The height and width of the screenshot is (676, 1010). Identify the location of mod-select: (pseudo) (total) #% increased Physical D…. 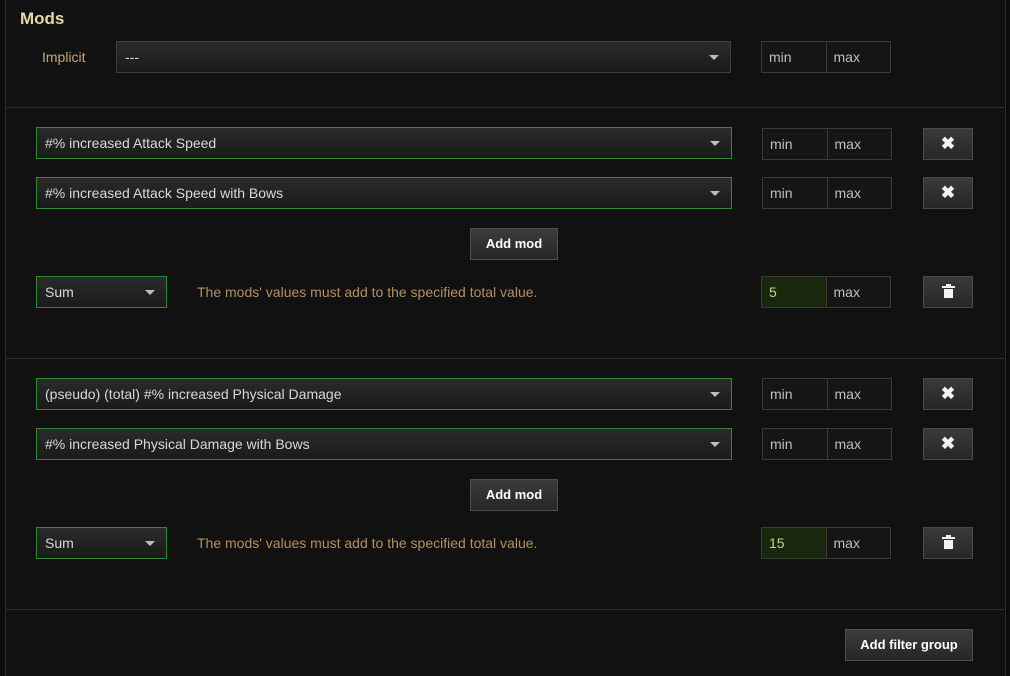
(384, 394).